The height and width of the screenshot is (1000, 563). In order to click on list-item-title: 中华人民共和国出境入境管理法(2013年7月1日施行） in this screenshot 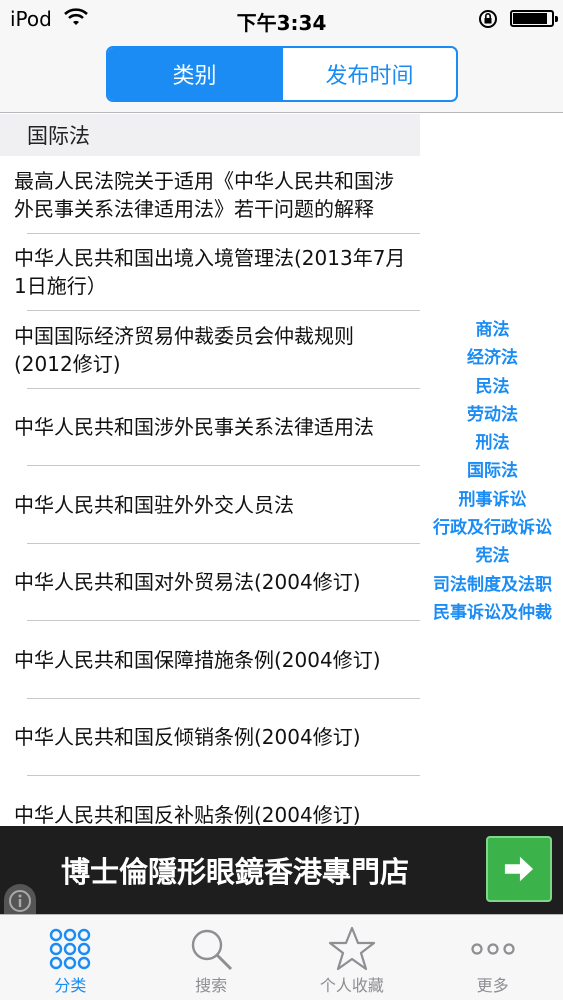, I will do `click(210, 272)`.